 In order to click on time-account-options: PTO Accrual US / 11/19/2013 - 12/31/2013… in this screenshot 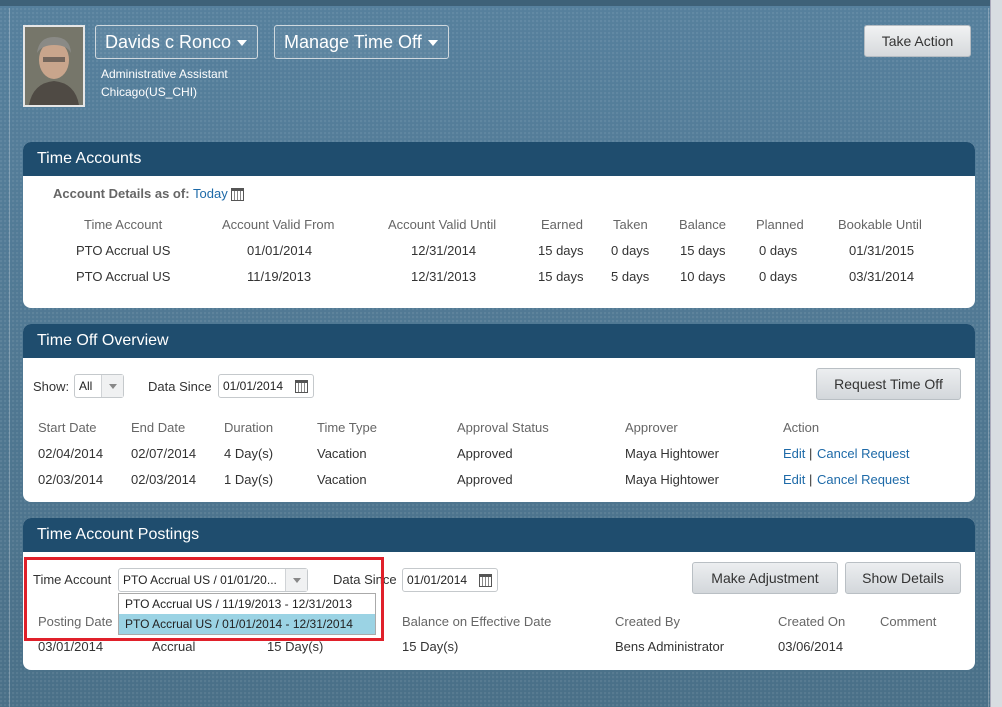, I will do `click(247, 614)`.